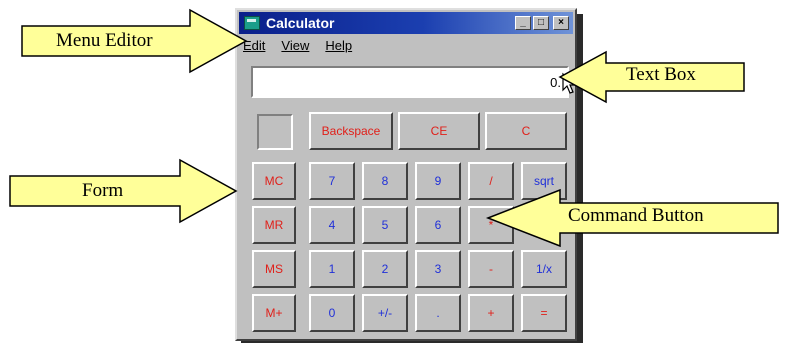  Describe the element at coordinates (438, 181) in the screenshot. I see `digit-9-button: 9` at that location.